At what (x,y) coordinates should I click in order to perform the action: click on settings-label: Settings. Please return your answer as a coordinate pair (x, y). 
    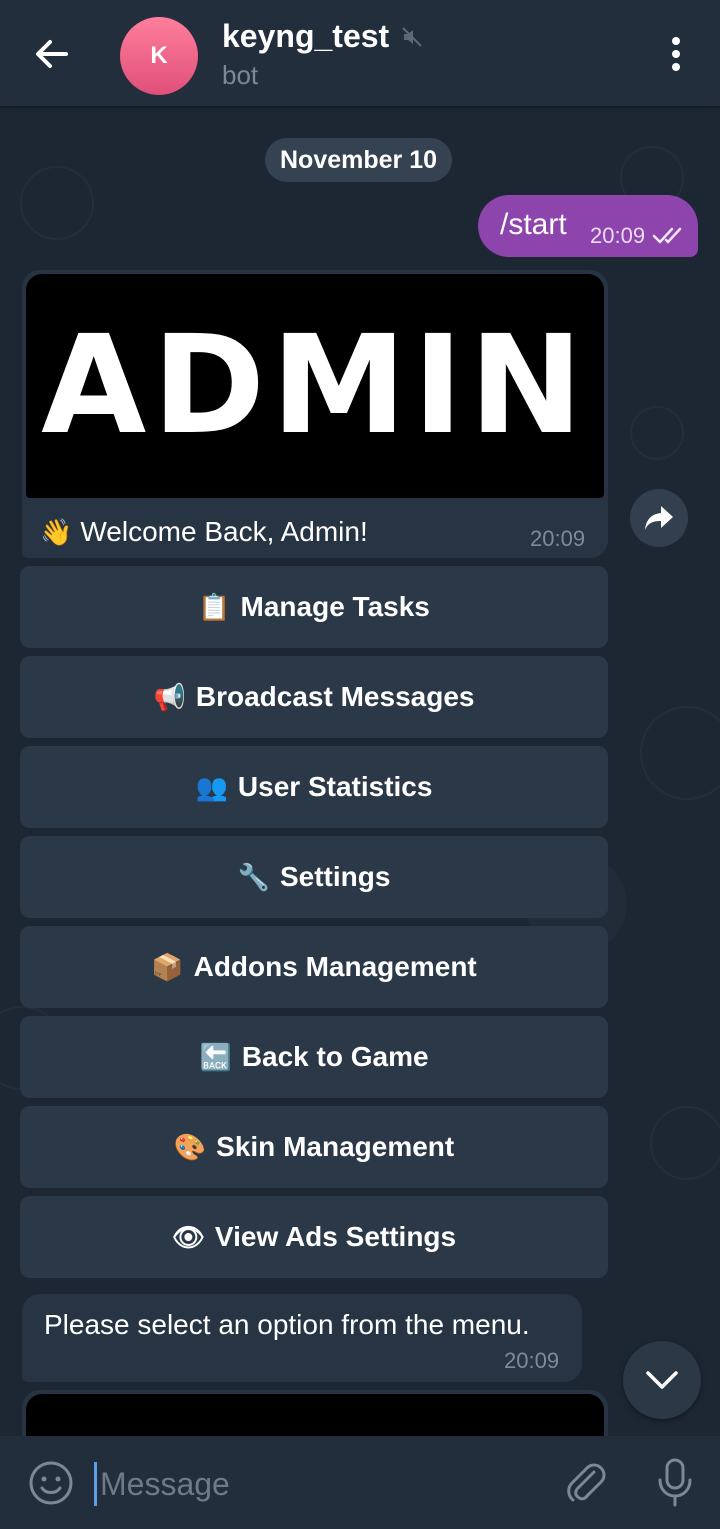
    Looking at the image, I should click on (335, 876).